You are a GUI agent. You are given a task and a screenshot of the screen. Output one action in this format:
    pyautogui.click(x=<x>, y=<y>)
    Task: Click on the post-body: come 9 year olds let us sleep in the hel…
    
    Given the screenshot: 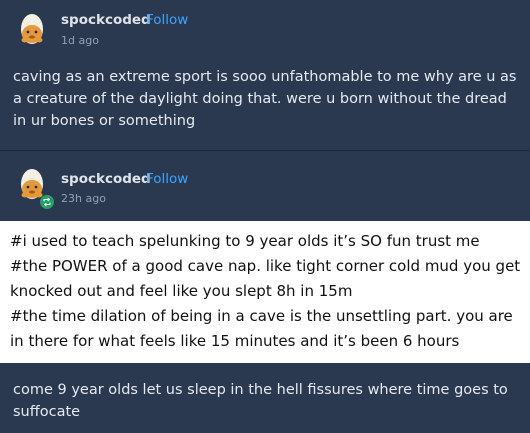 What is the action you would take?
    pyautogui.click(x=260, y=401)
    